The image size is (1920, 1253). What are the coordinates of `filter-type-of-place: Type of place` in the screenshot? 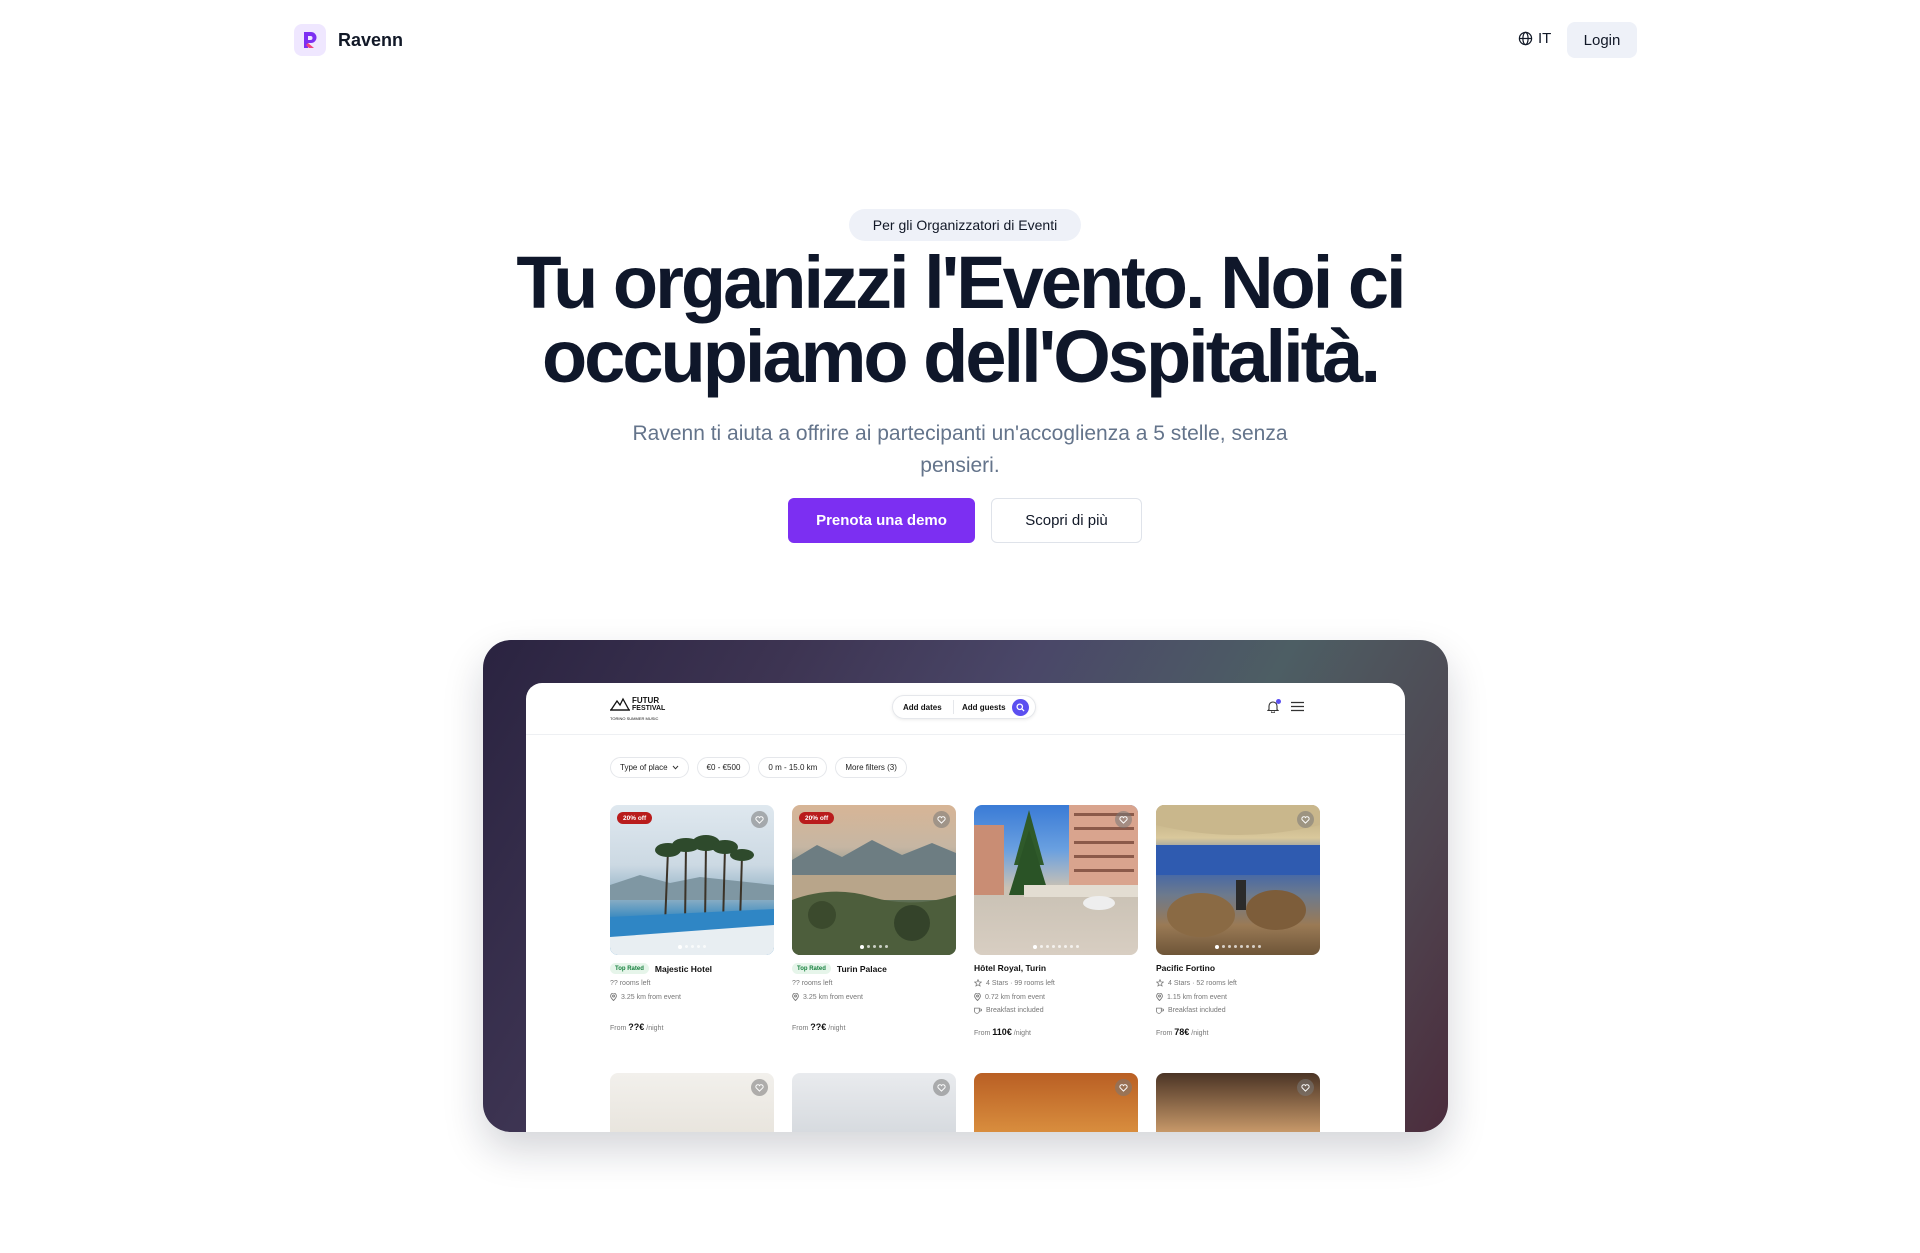 It's located at (649, 767).